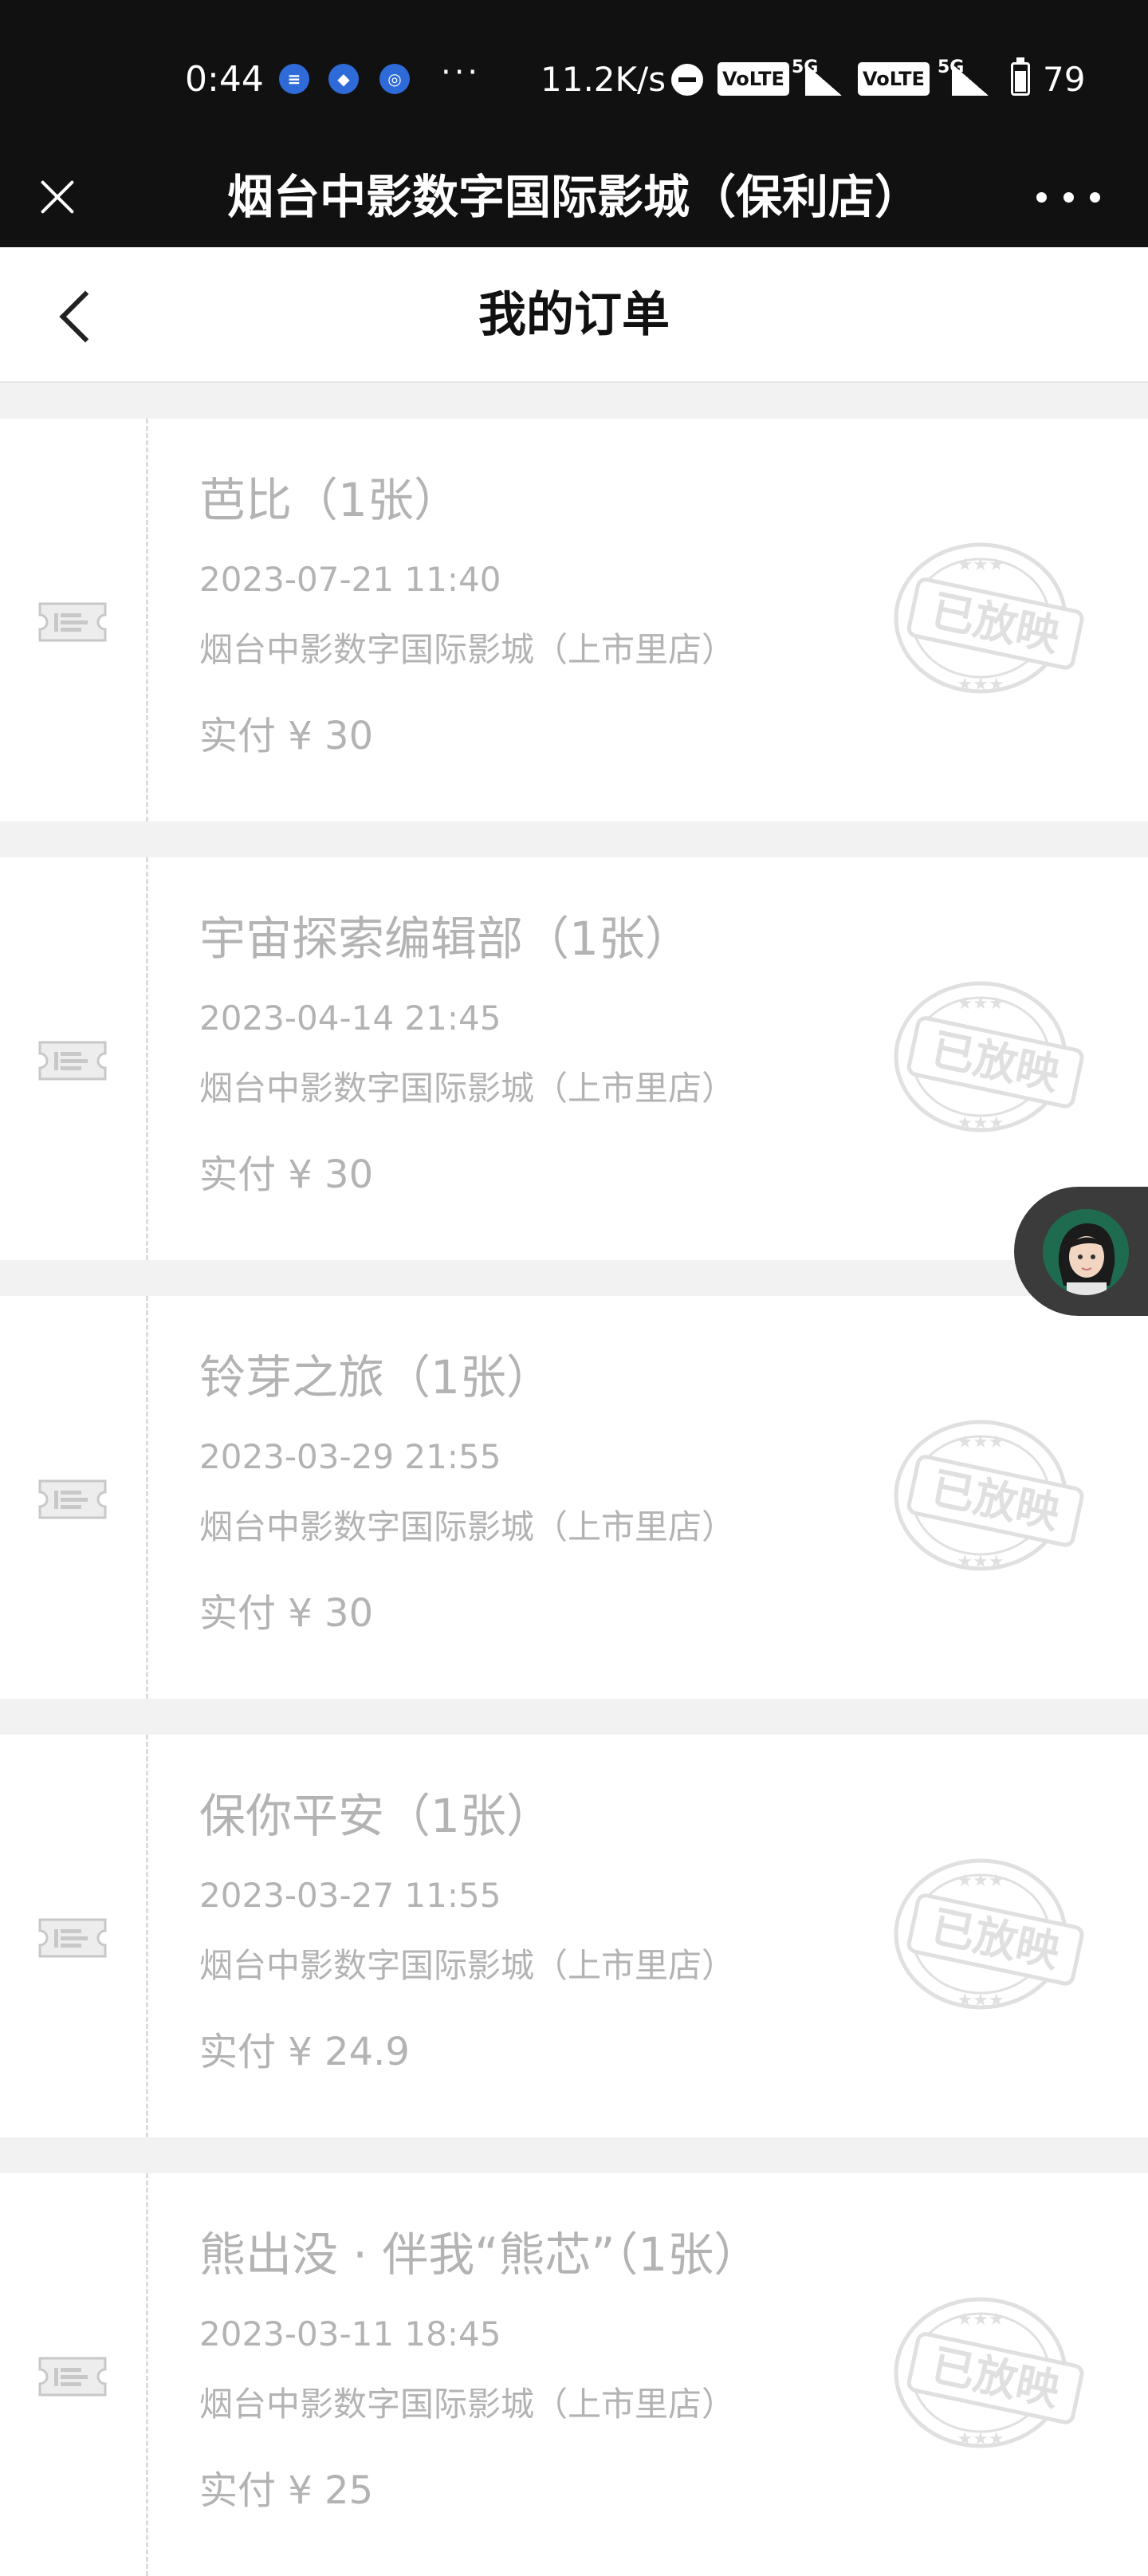 The width and height of the screenshot is (1148, 2576). What do you see at coordinates (329, 500) in the screenshot?
I see `order-title: 芭比（1张）` at bounding box center [329, 500].